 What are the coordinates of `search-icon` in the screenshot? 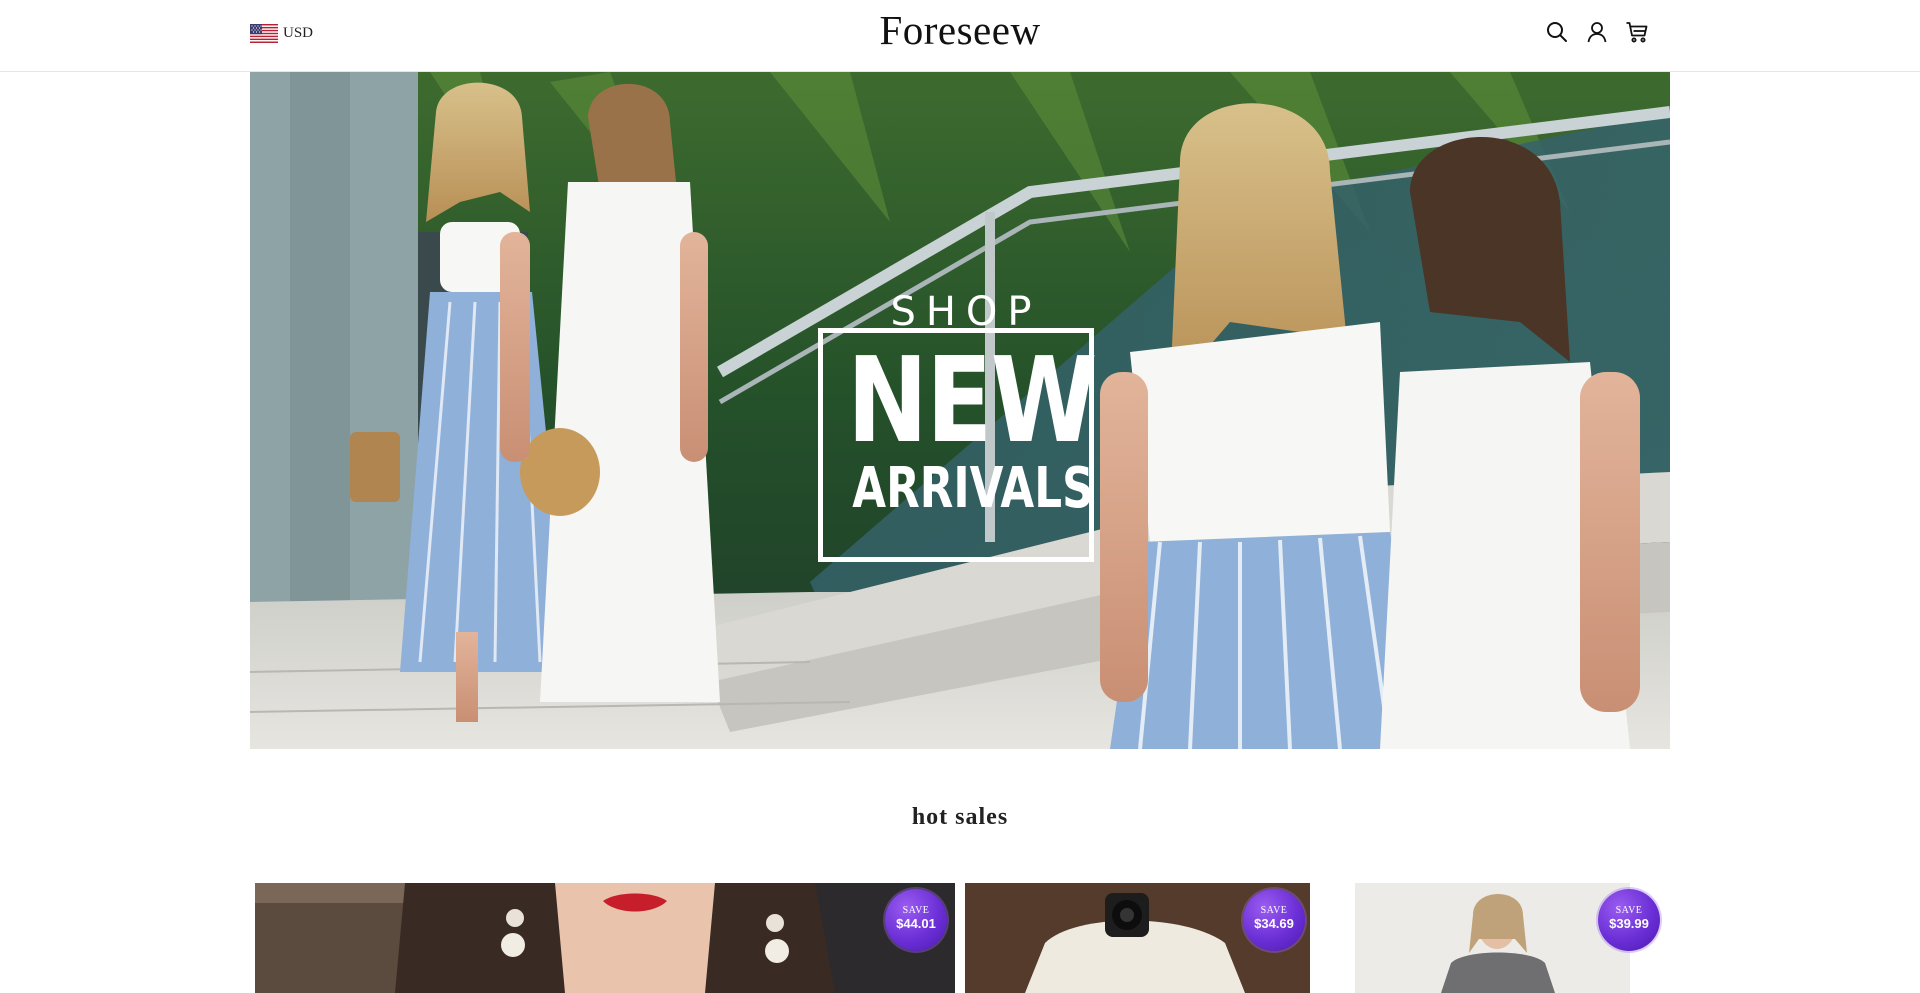 It's located at (1557, 32).